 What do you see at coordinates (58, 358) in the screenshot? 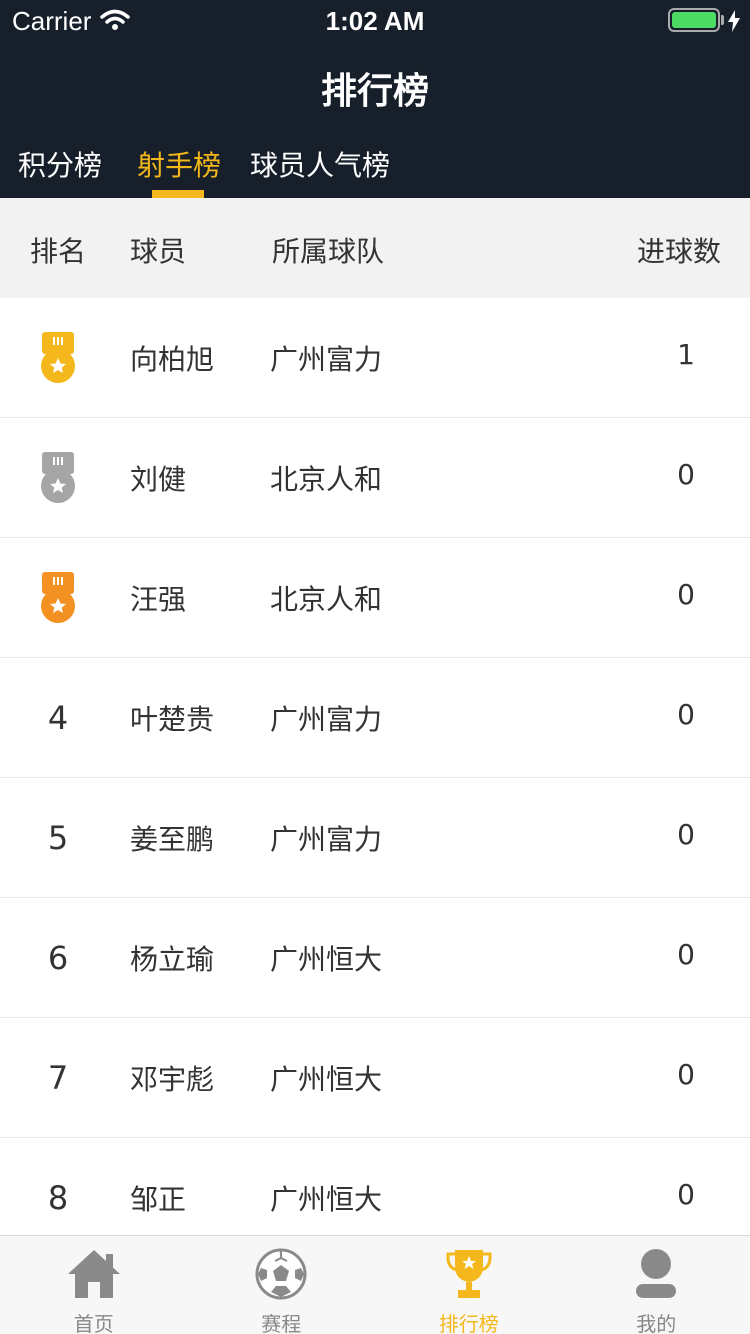
I see `gold-medal-icon` at bounding box center [58, 358].